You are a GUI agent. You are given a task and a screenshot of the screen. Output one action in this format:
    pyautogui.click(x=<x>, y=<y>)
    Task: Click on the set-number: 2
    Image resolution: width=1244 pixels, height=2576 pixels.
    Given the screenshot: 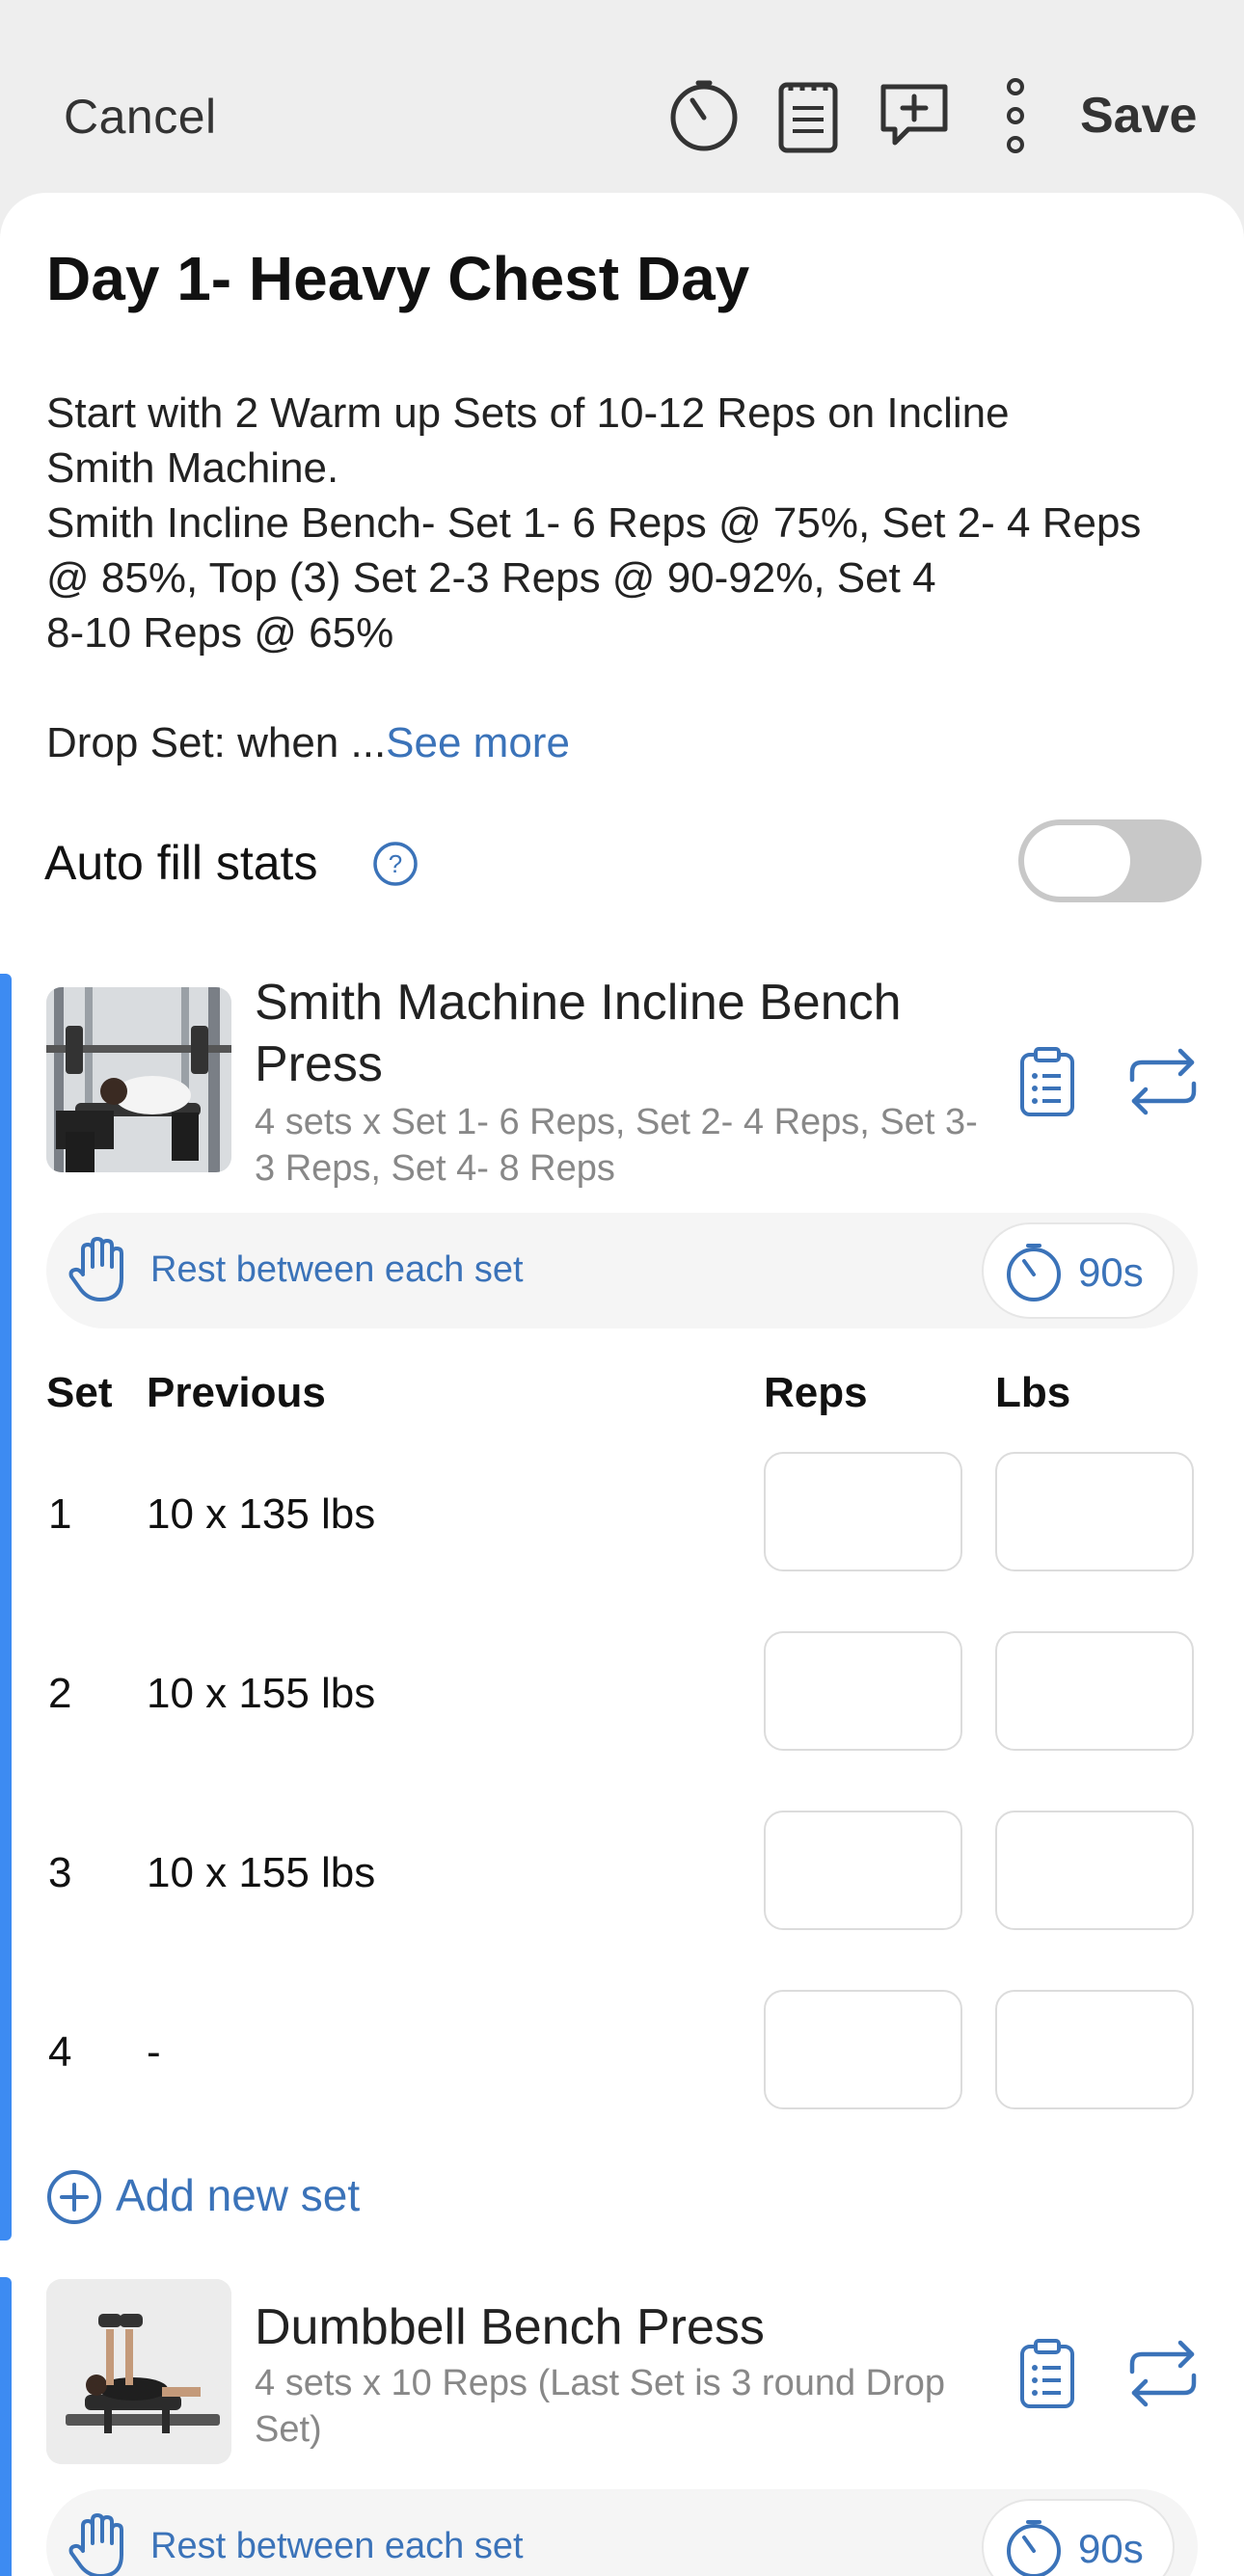 What is the action you would take?
    pyautogui.click(x=60, y=1694)
    